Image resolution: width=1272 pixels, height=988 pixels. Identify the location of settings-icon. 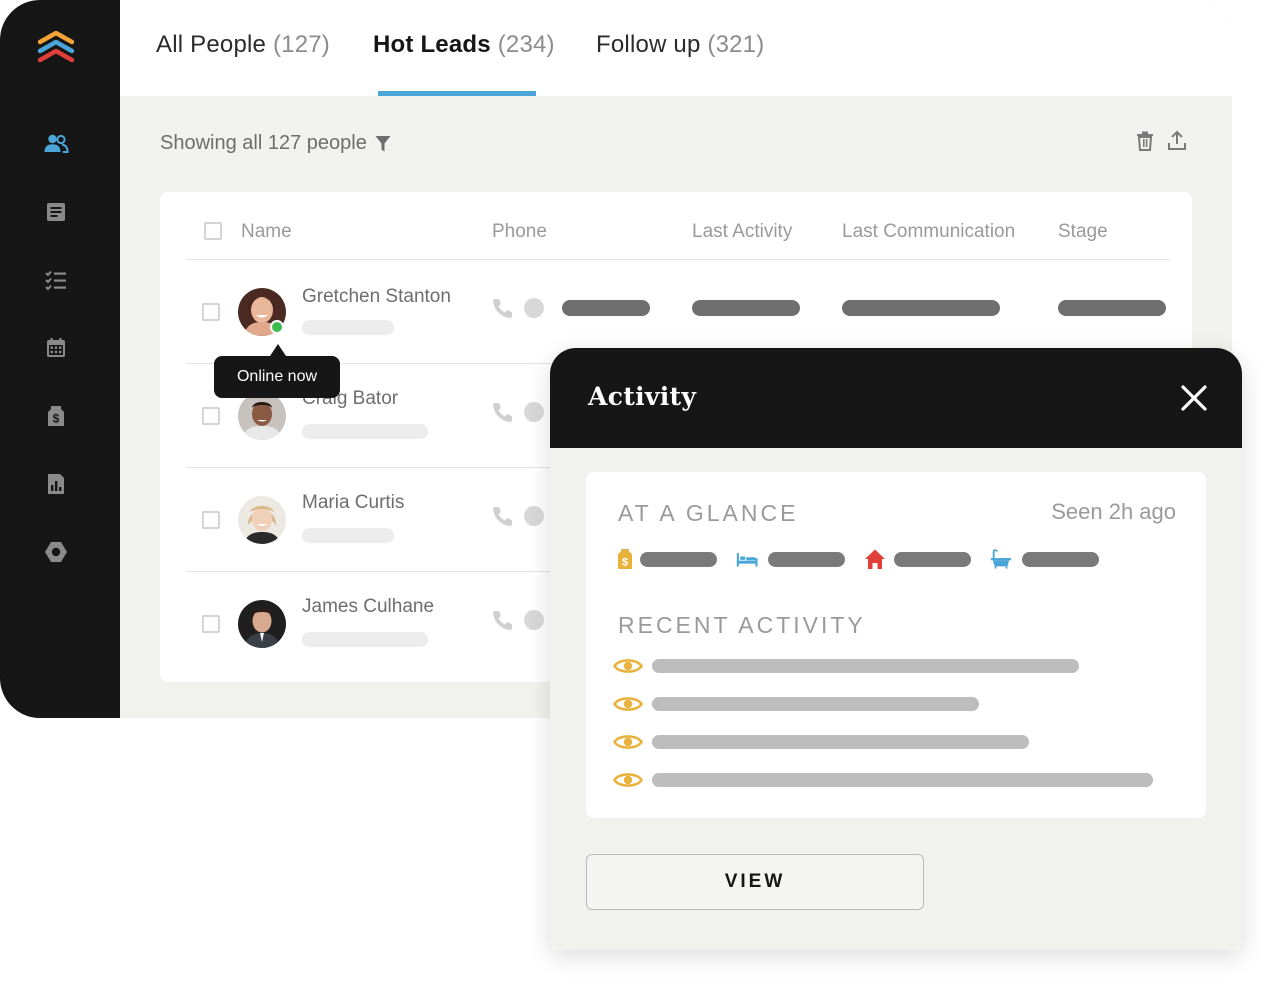
(56, 552).